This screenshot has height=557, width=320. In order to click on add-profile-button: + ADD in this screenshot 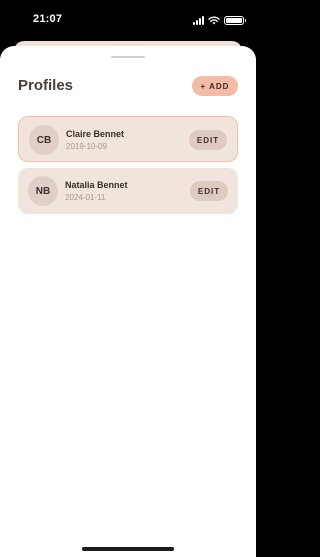, I will do `click(215, 86)`.